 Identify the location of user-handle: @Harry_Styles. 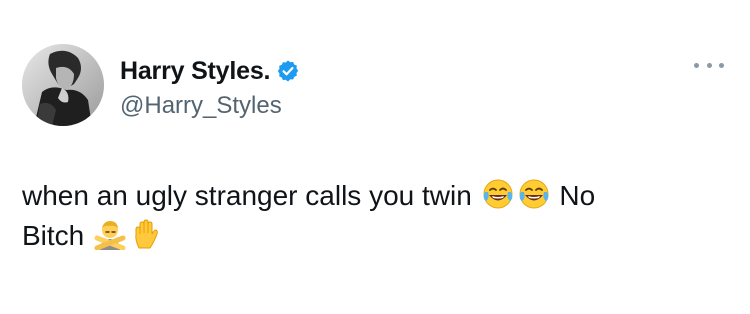
(201, 106).